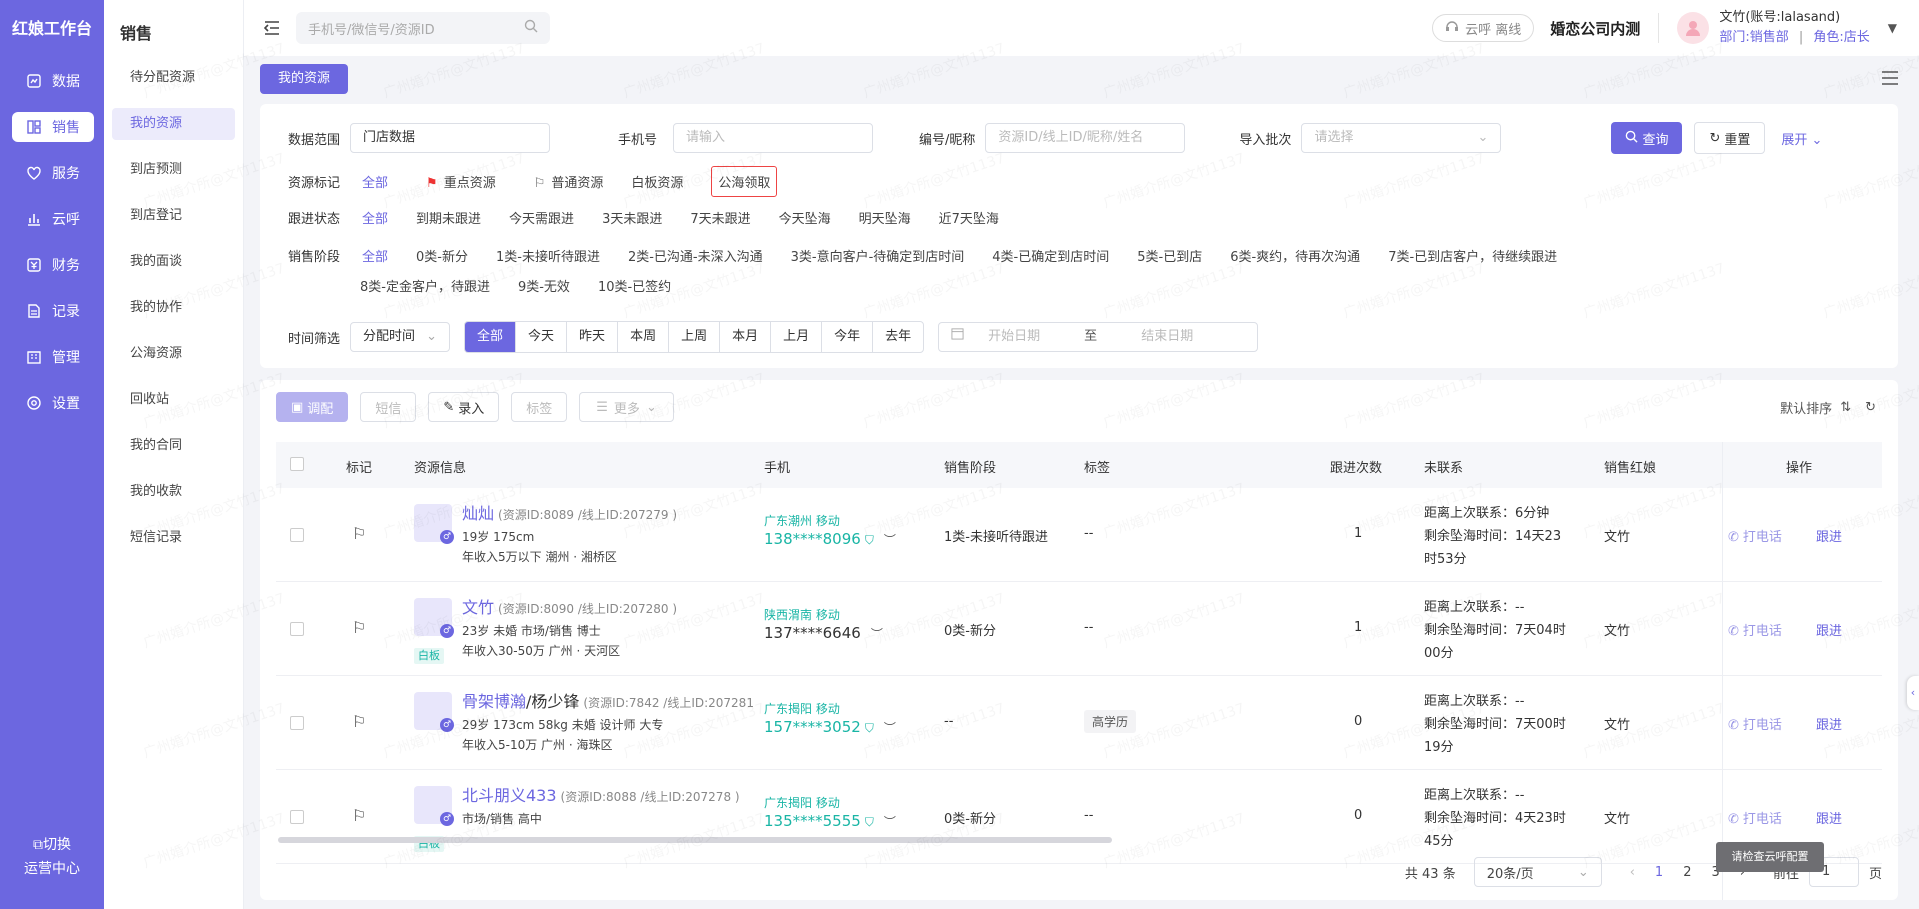 The height and width of the screenshot is (909, 1919). Describe the element at coordinates (812, 539) in the screenshot. I see `phone-number: 138****8096` at that location.